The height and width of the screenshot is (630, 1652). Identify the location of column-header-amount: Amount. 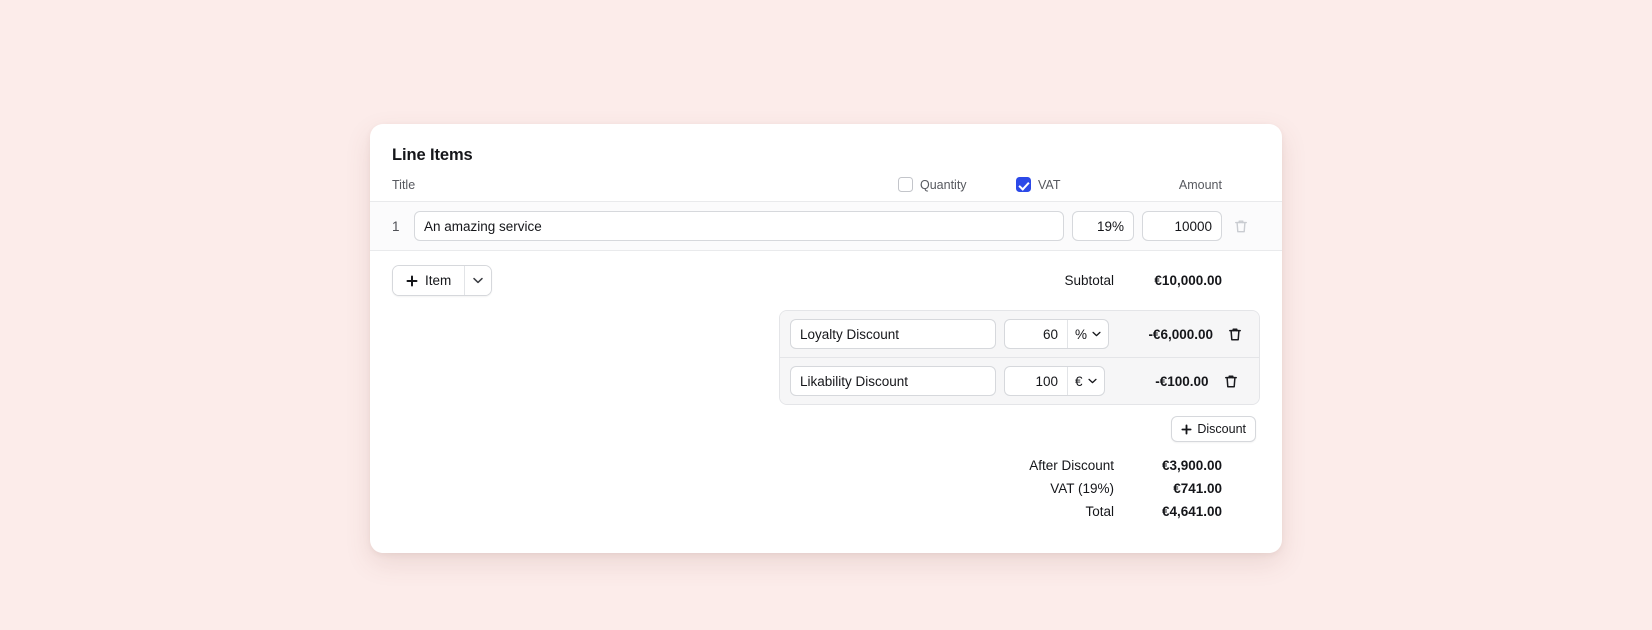
(1200, 184).